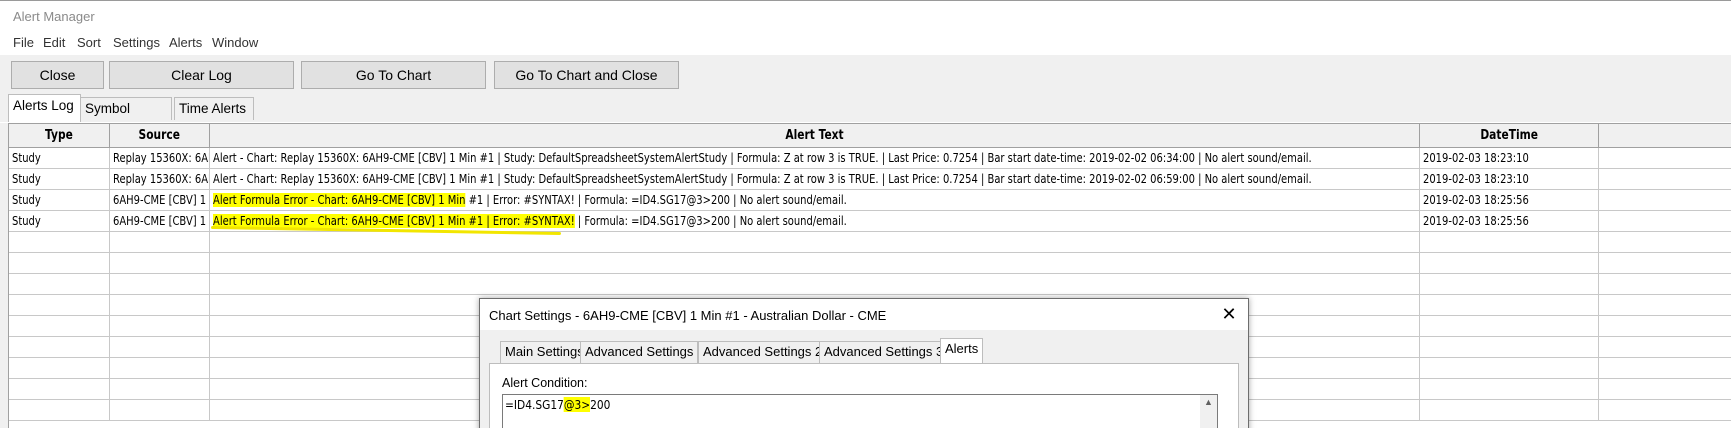  Describe the element at coordinates (136, 42) in the screenshot. I see `menu-settings: Settings` at that location.